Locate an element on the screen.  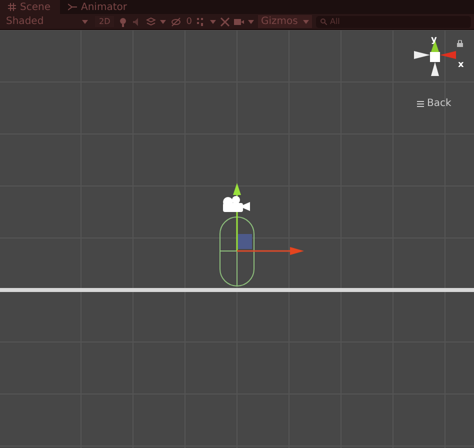
lock-icon is located at coordinates (460, 43).